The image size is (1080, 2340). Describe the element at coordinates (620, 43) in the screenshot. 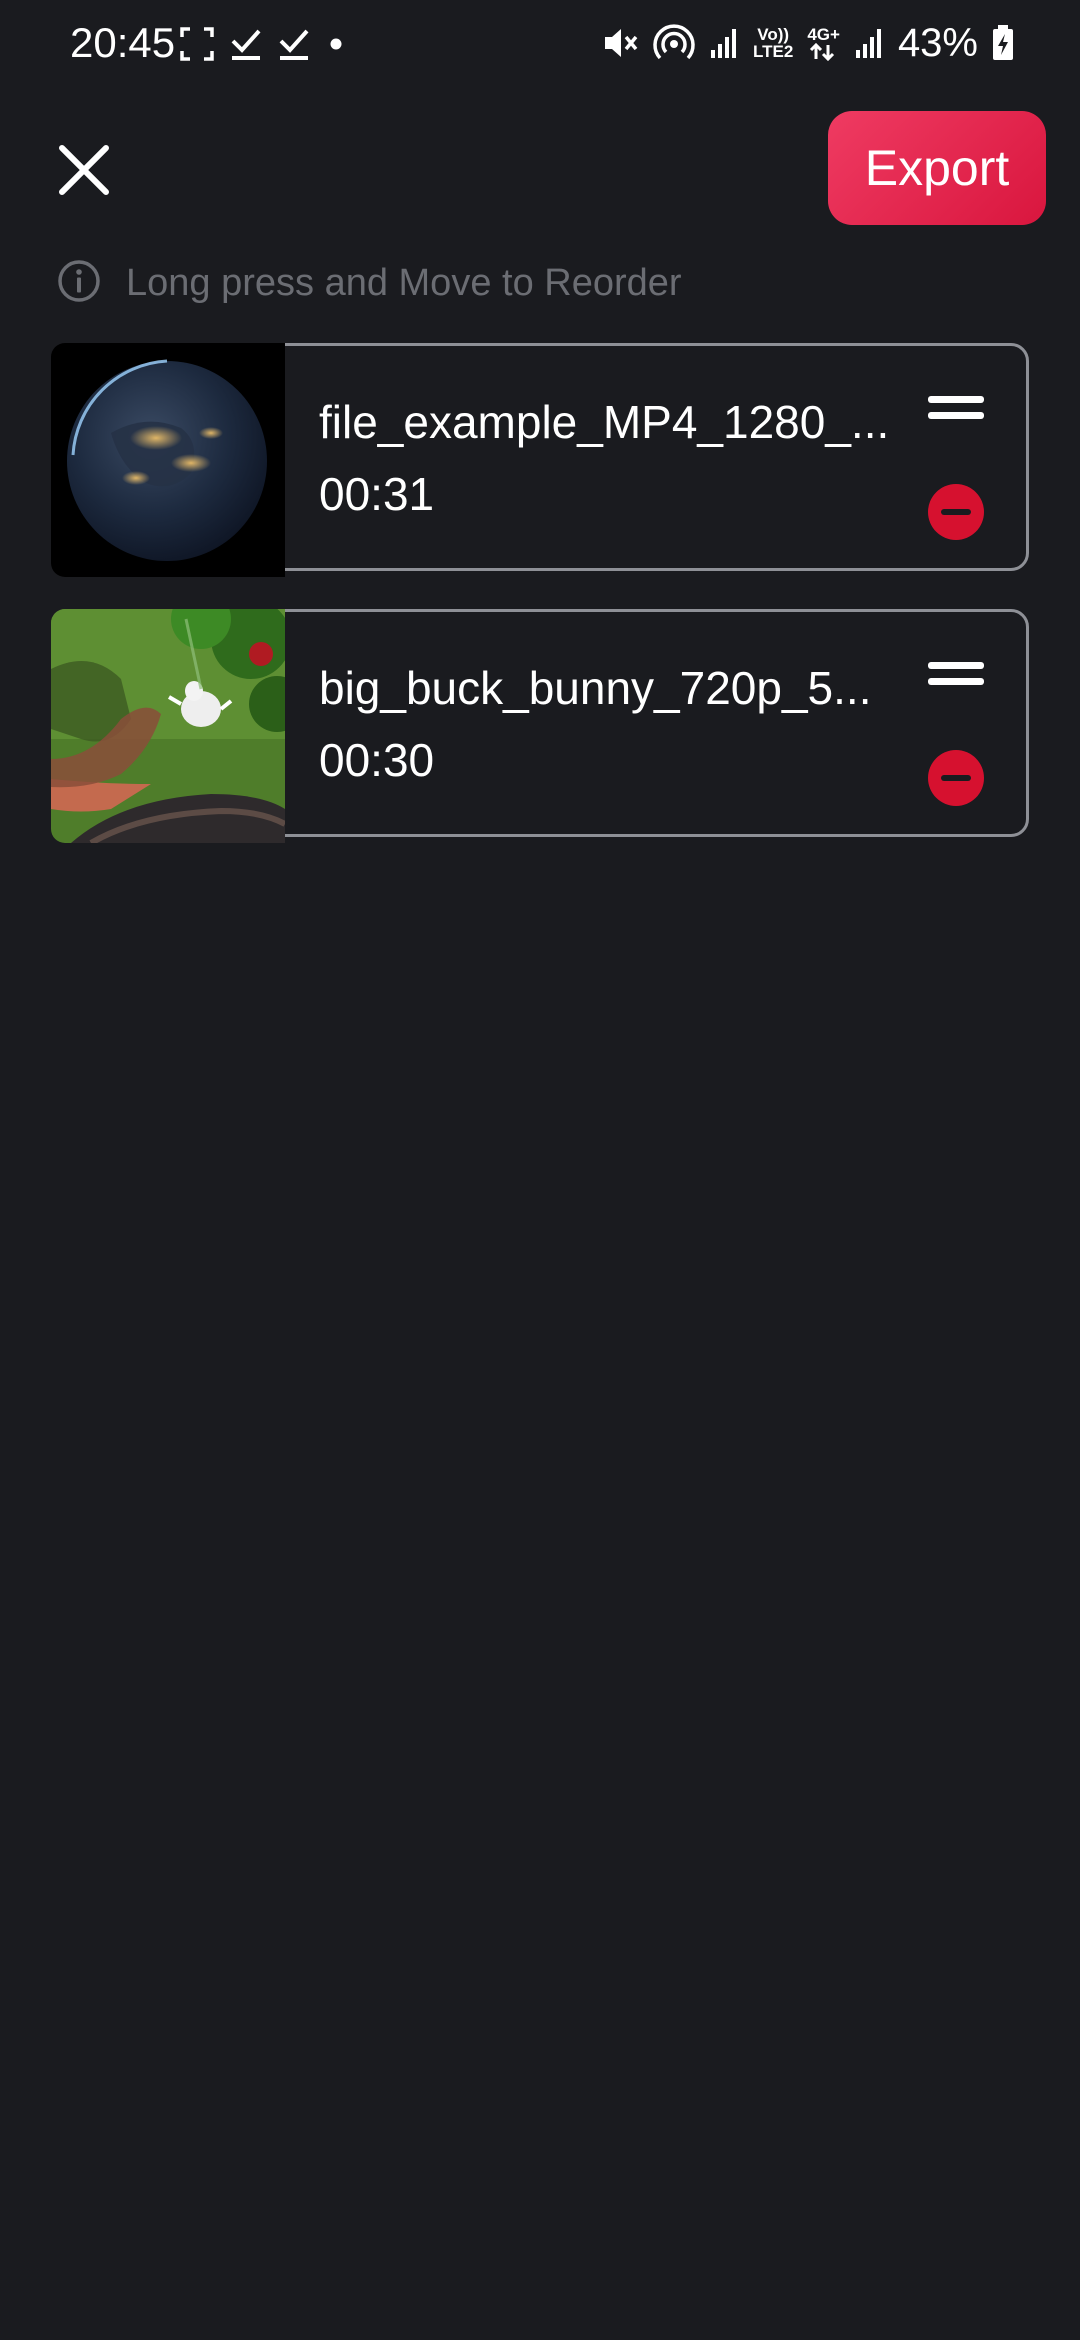

I see `mute-icon` at that location.